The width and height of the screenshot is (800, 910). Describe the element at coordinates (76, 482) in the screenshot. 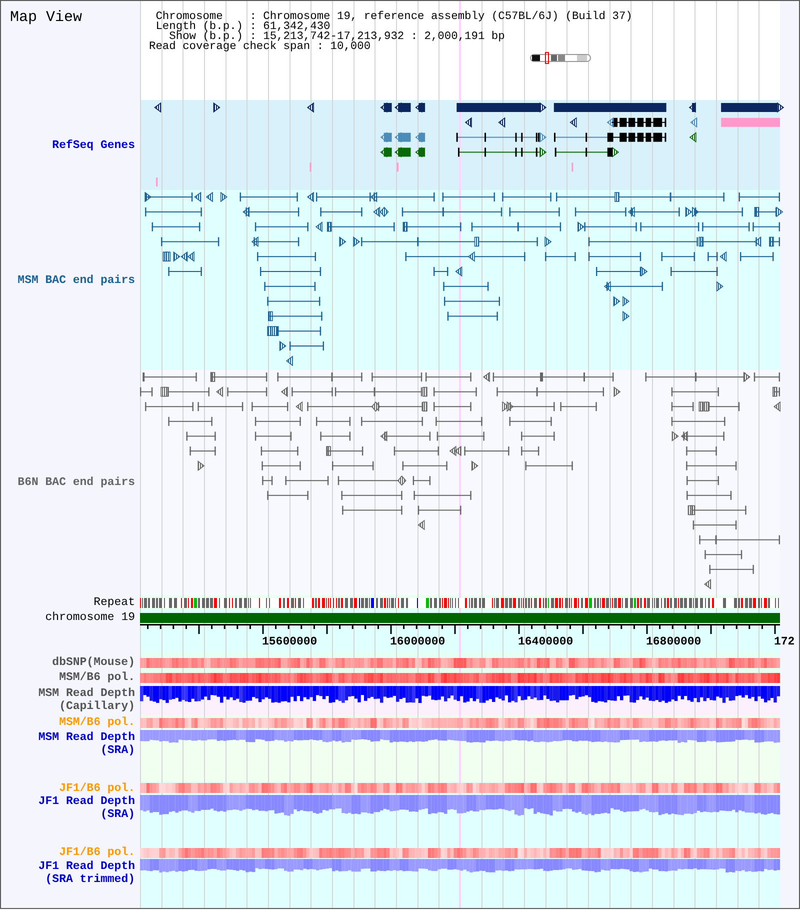

I see `track-label: B6N BAC end pairs` at that location.